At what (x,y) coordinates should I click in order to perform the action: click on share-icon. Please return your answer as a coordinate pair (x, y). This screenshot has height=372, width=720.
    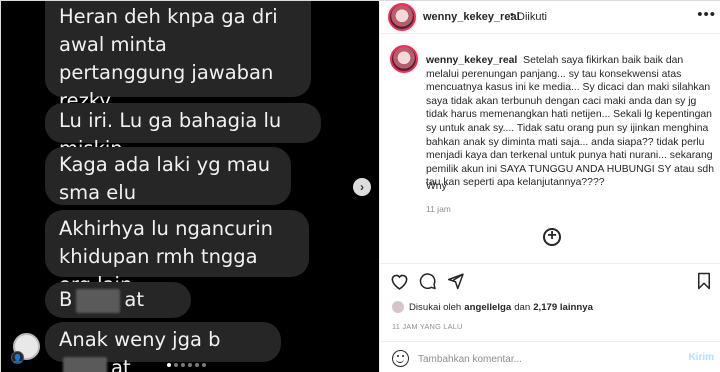
    Looking at the image, I should click on (455, 283).